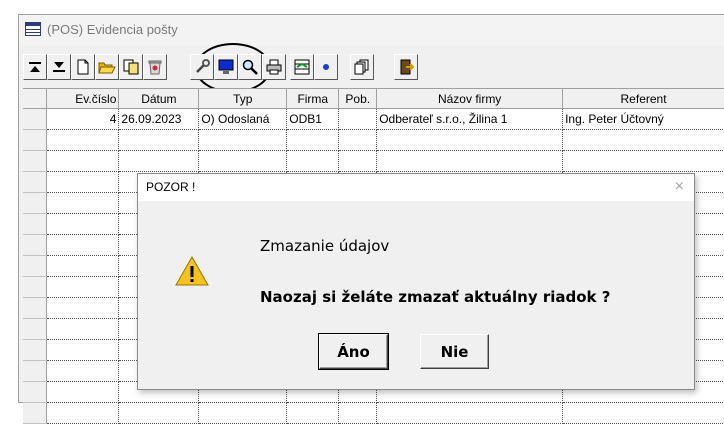  I want to click on copy-pages-icon, so click(362, 67).